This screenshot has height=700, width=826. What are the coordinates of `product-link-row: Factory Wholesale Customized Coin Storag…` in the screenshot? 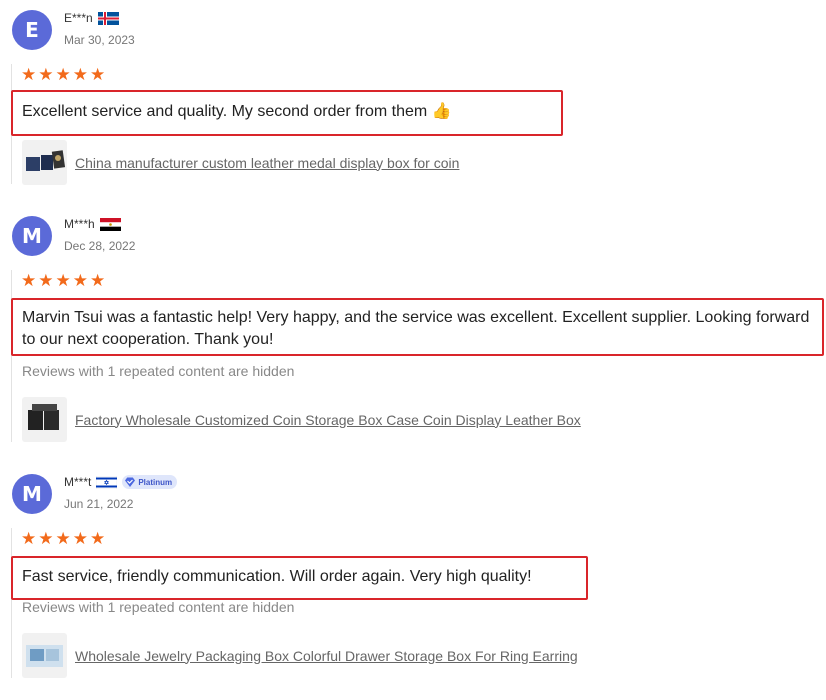 It's located at (301, 419).